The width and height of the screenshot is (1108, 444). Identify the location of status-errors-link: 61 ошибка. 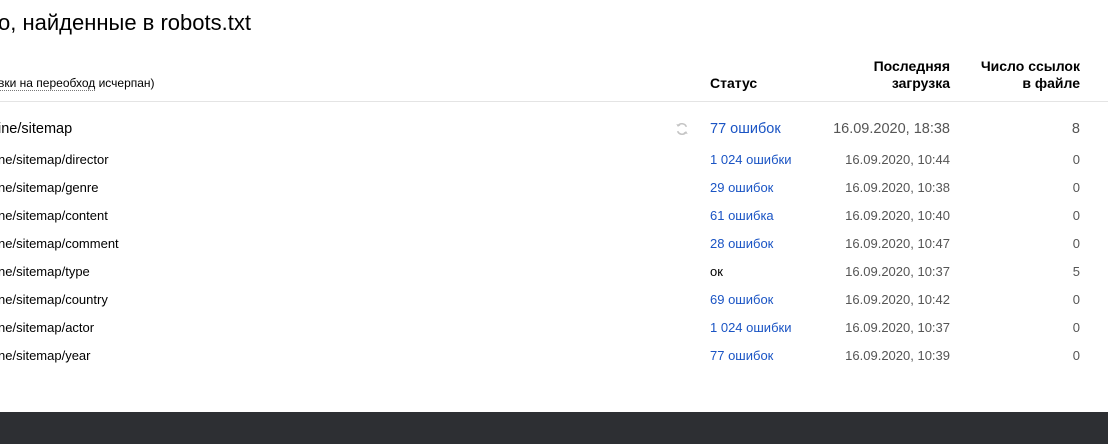
(742, 215).